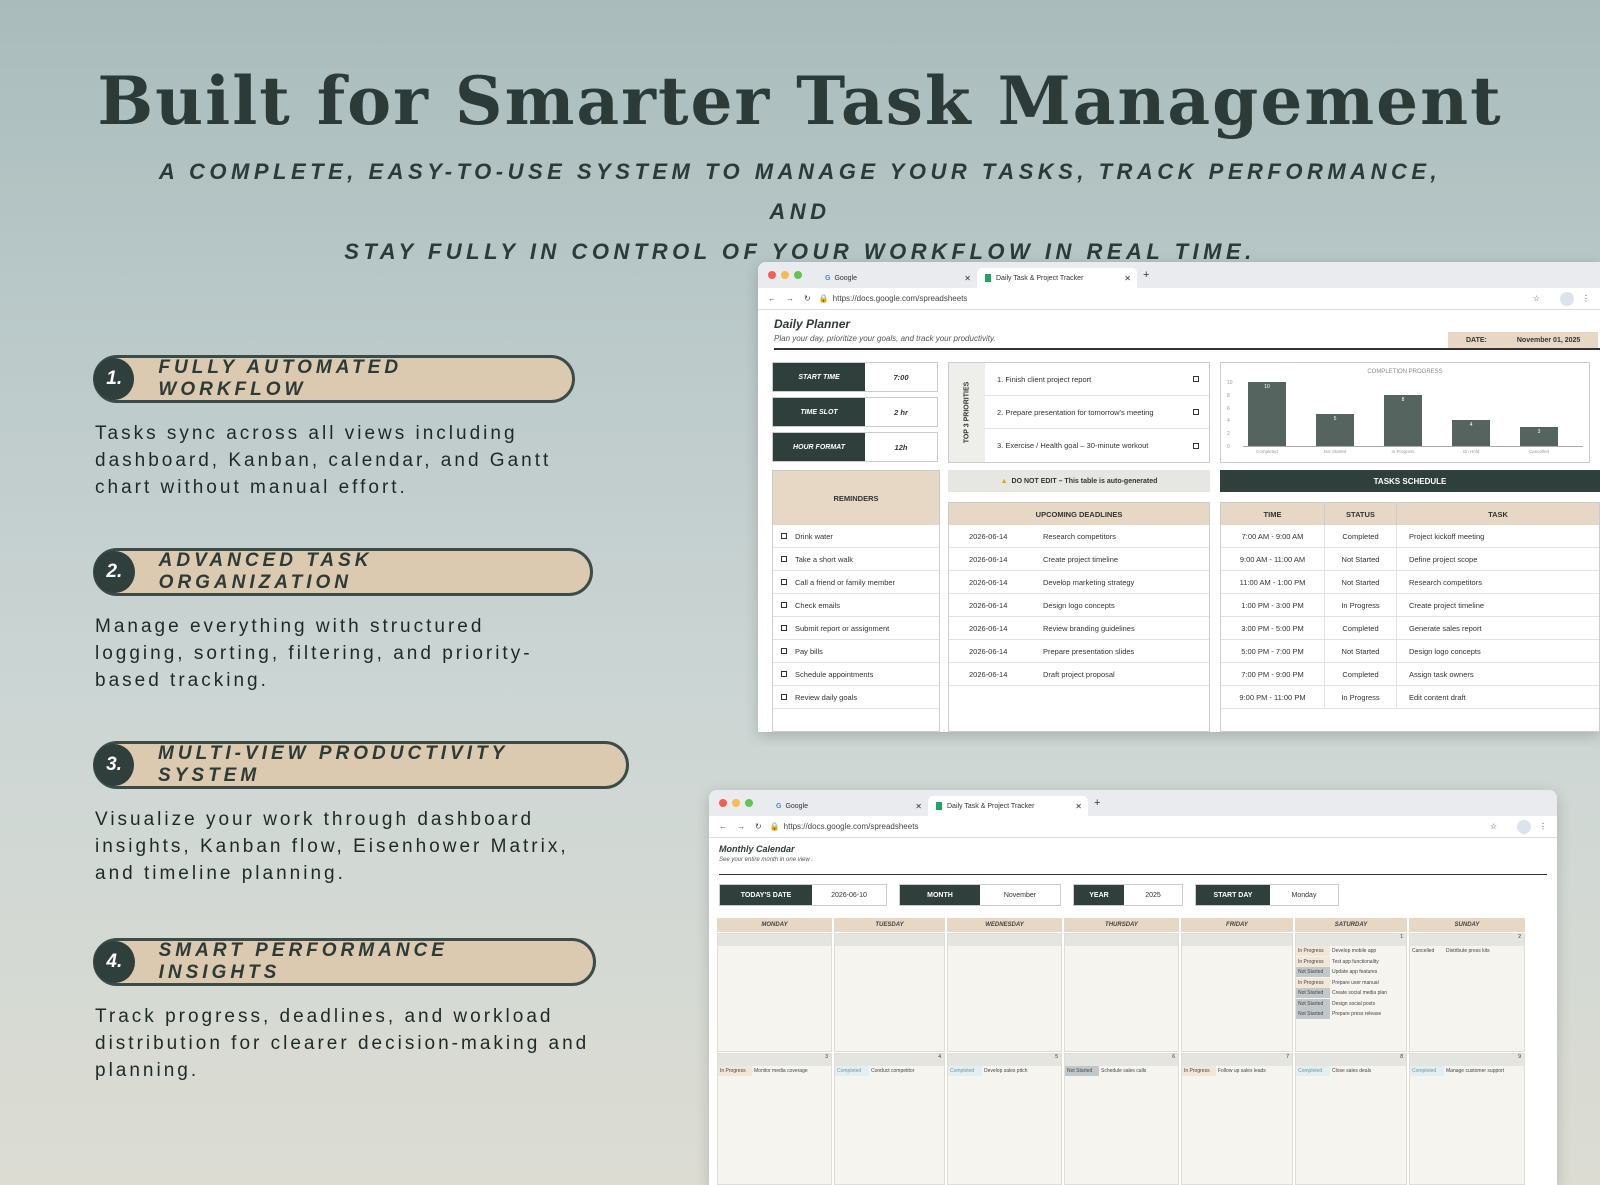 The image size is (1600, 1185). What do you see at coordinates (1498, 582) in the screenshot?
I see `schedule-task: Research competitors` at bounding box center [1498, 582].